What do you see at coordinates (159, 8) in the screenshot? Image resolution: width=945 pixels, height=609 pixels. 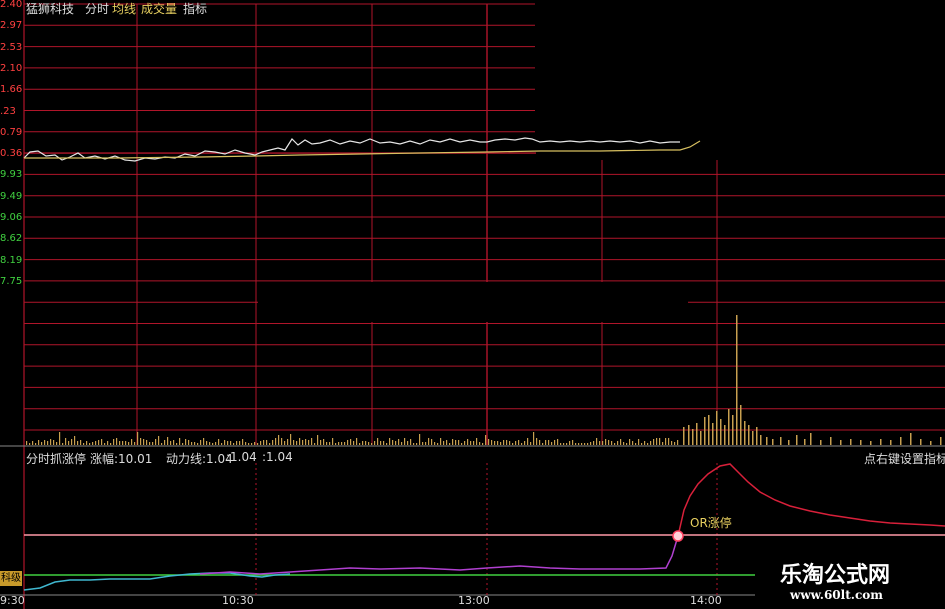 I see `tab-chengjiaoliang: 成交量` at bounding box center [159, 8].